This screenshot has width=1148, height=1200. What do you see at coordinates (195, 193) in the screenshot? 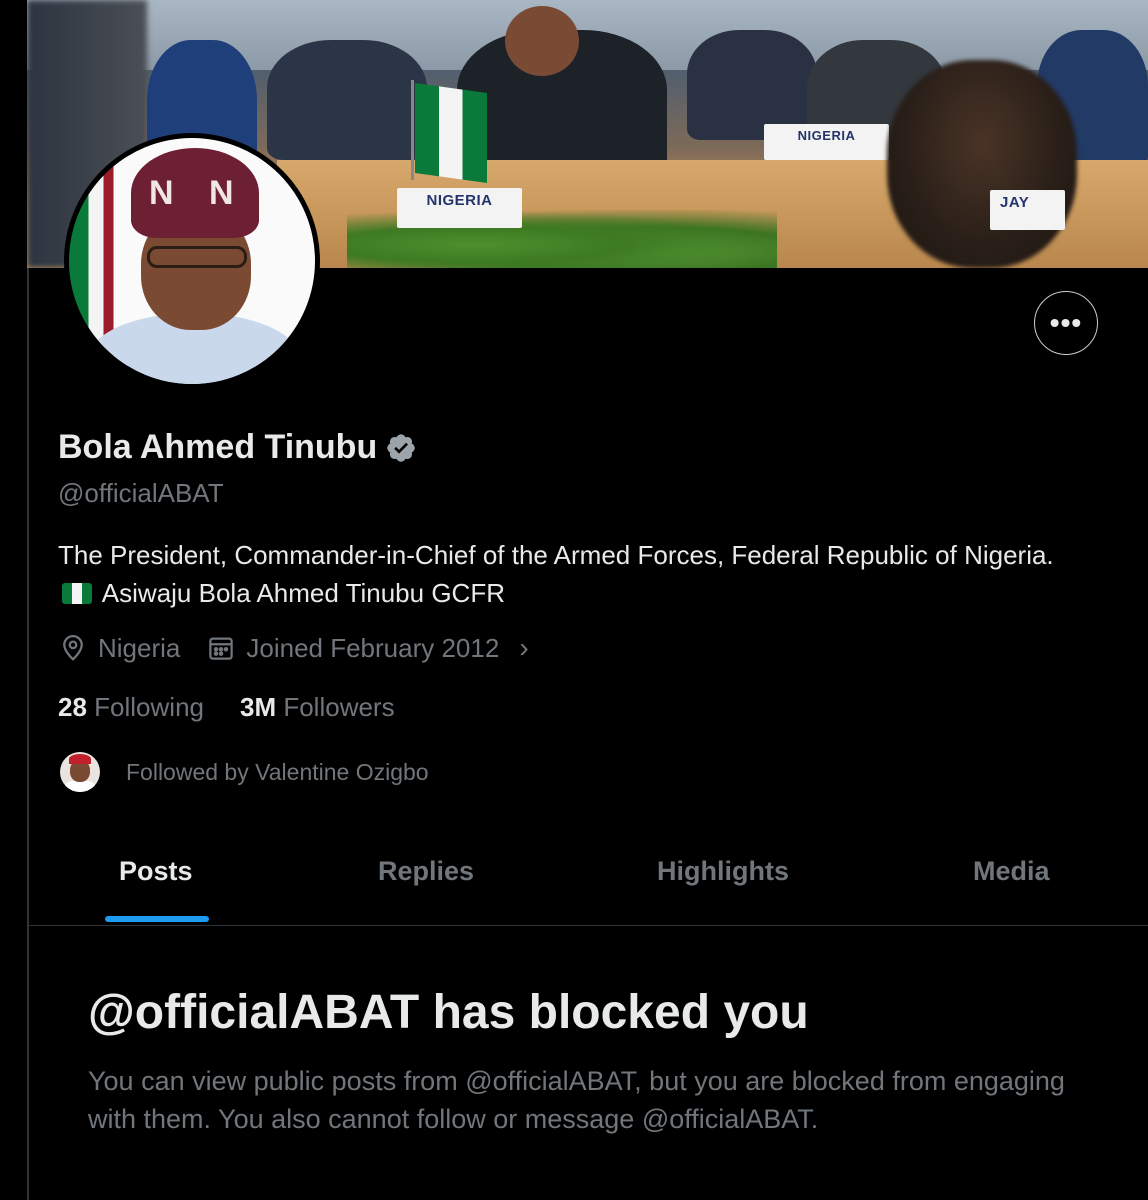
I see `avatar-cap: NN` at bounding box center [195, 193].